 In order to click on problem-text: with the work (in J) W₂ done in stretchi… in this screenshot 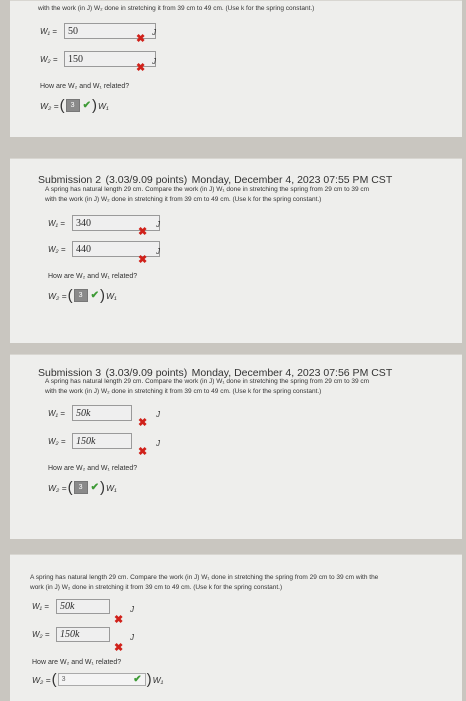, I will do `click(176, 8)`.